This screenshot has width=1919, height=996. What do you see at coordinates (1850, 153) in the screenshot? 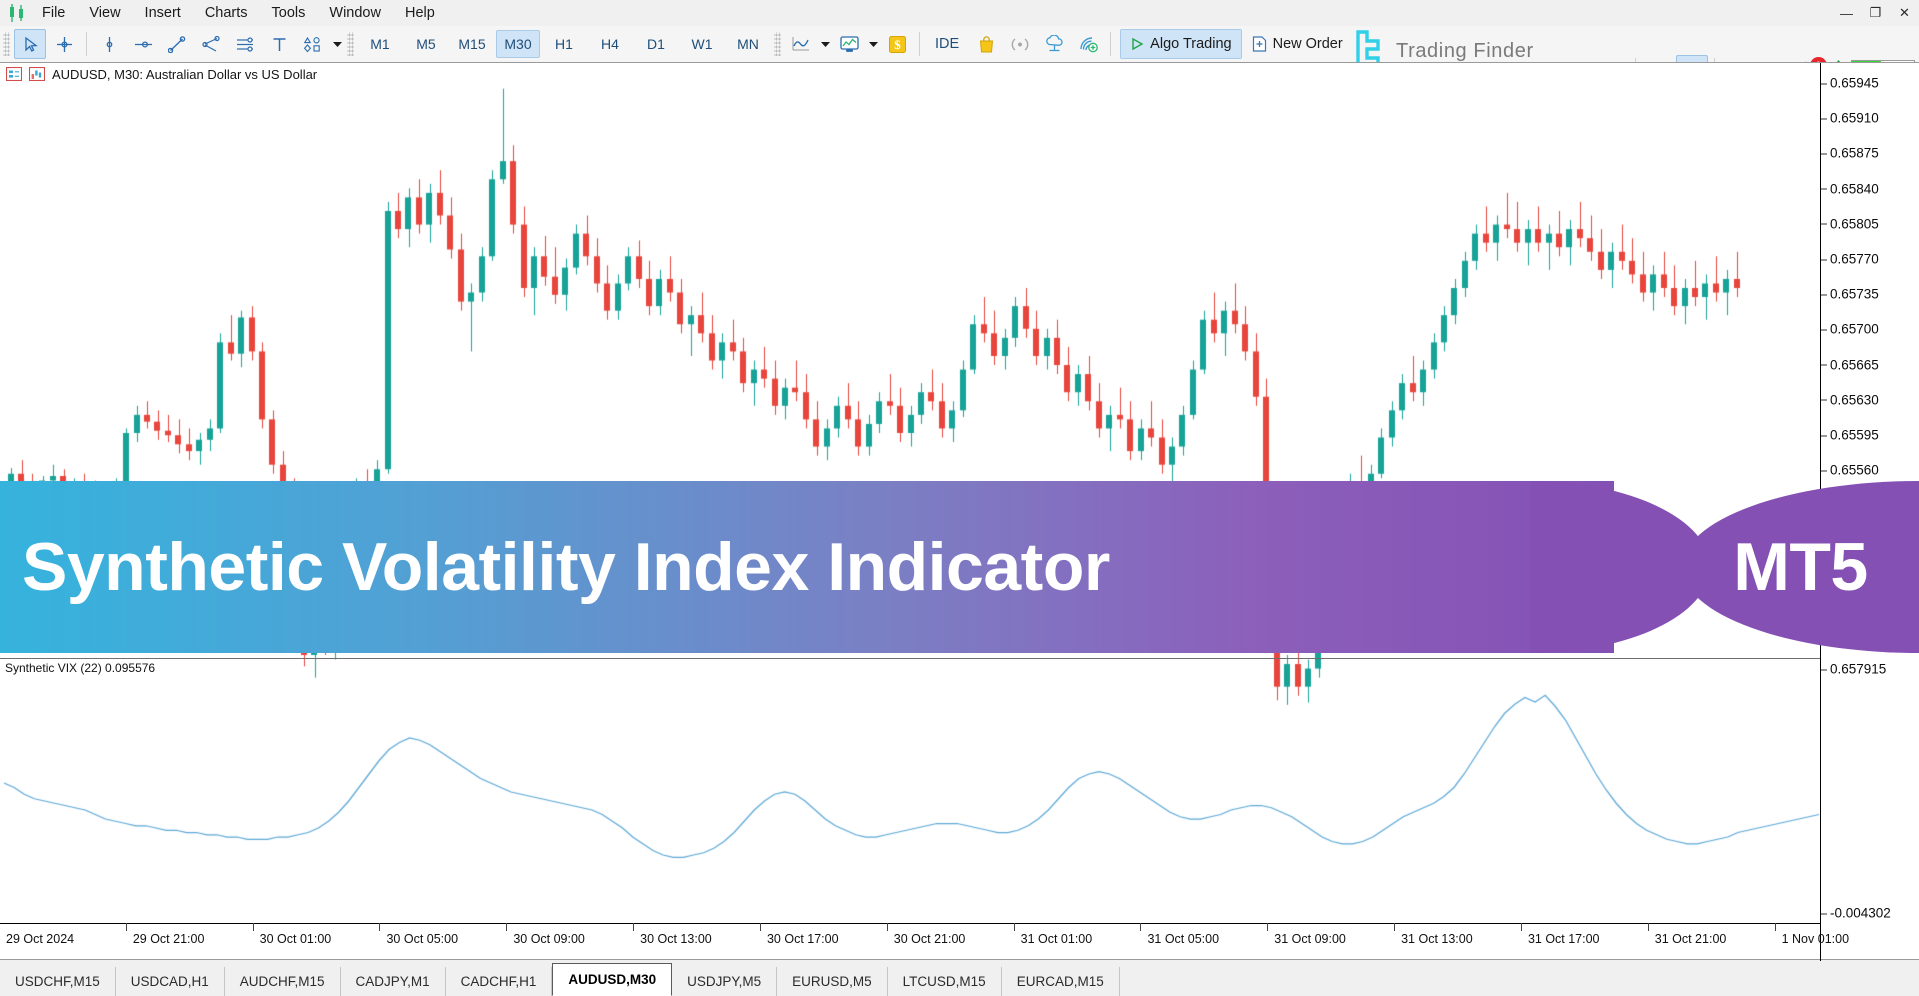
I see `price-tick: 0.65875` at bounding box center [1850, 153].